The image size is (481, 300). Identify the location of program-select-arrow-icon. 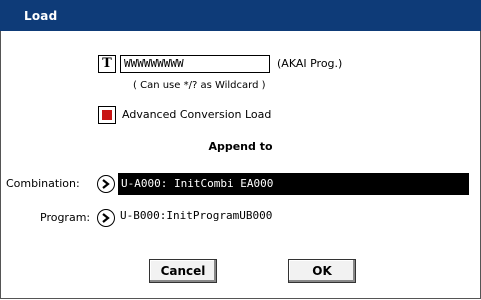
(106, 218).